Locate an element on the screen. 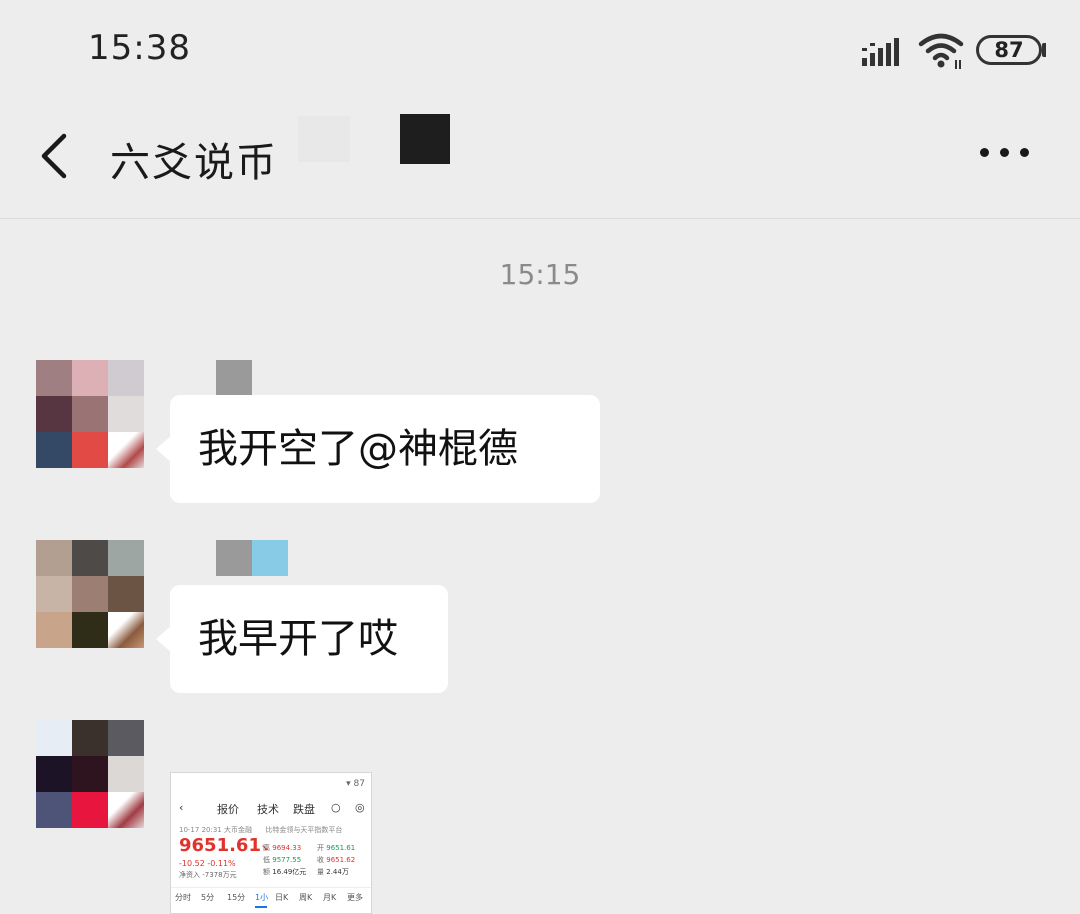 The height and width of the screenshot is (914, 1080). image-period-tab: 月K is located at coordinates (330, 897).